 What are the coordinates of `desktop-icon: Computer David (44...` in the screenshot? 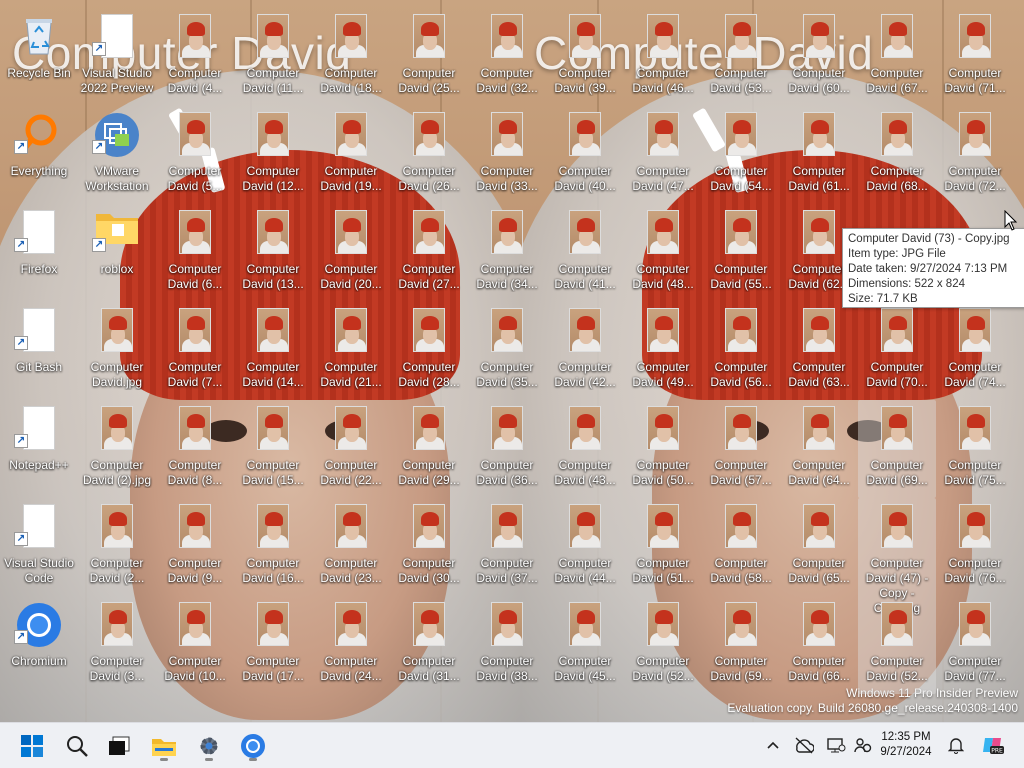 It's located at (585, 547).